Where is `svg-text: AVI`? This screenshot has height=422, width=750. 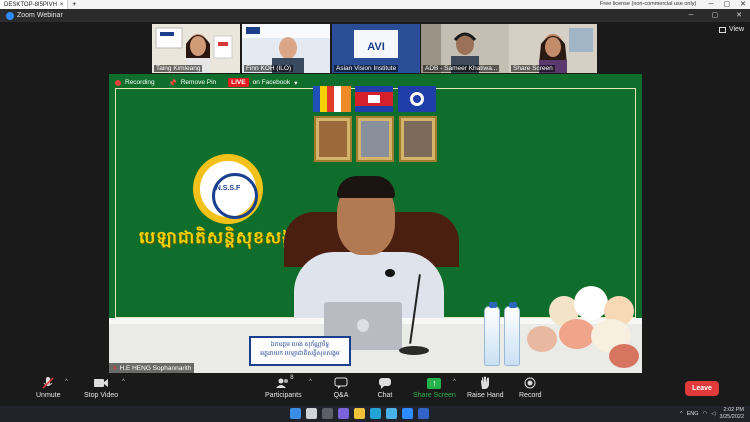 svg-text: AVI is located at coordinates (376, 47).